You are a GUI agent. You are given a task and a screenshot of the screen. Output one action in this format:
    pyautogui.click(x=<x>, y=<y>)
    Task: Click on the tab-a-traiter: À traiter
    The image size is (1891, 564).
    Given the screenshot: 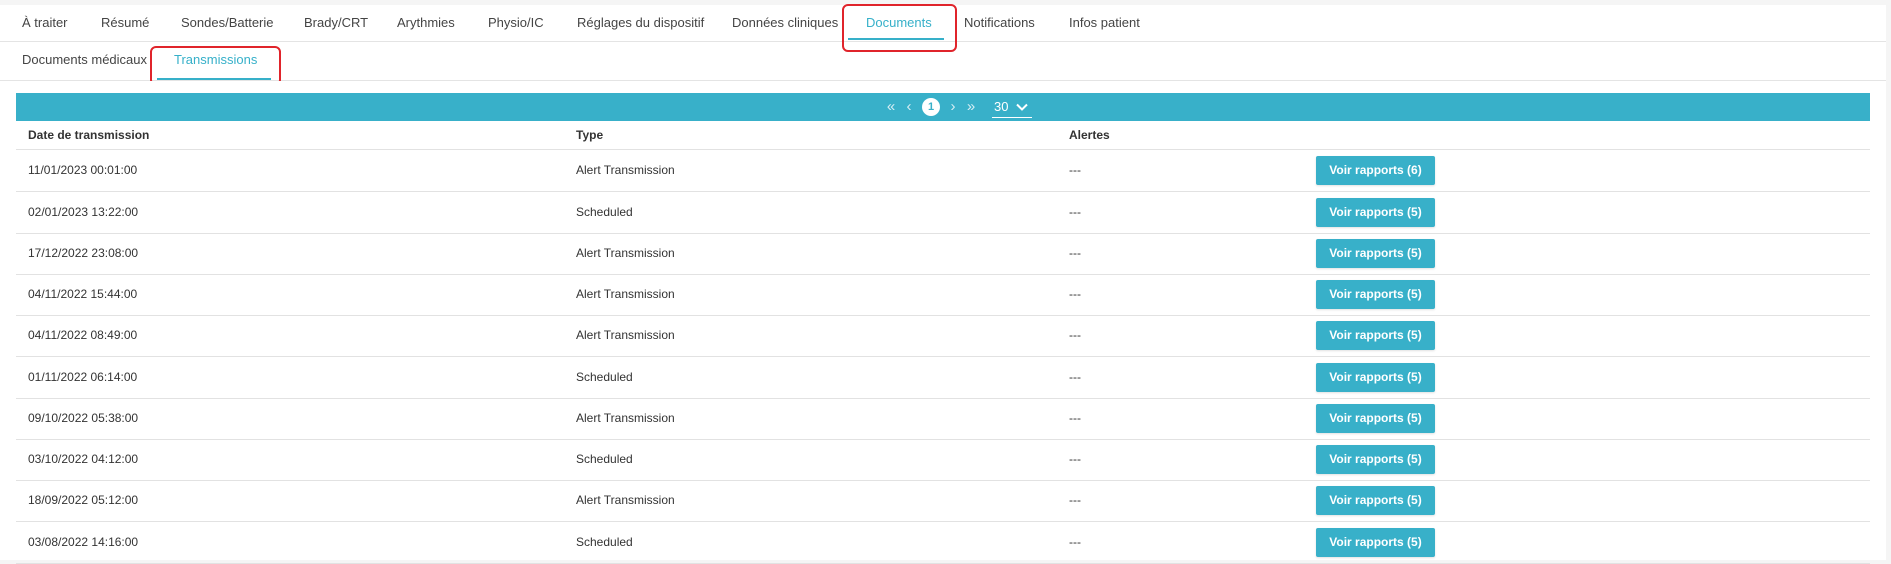 What is the action you would take?
    pyautogui.click(x=45, y=23)
    